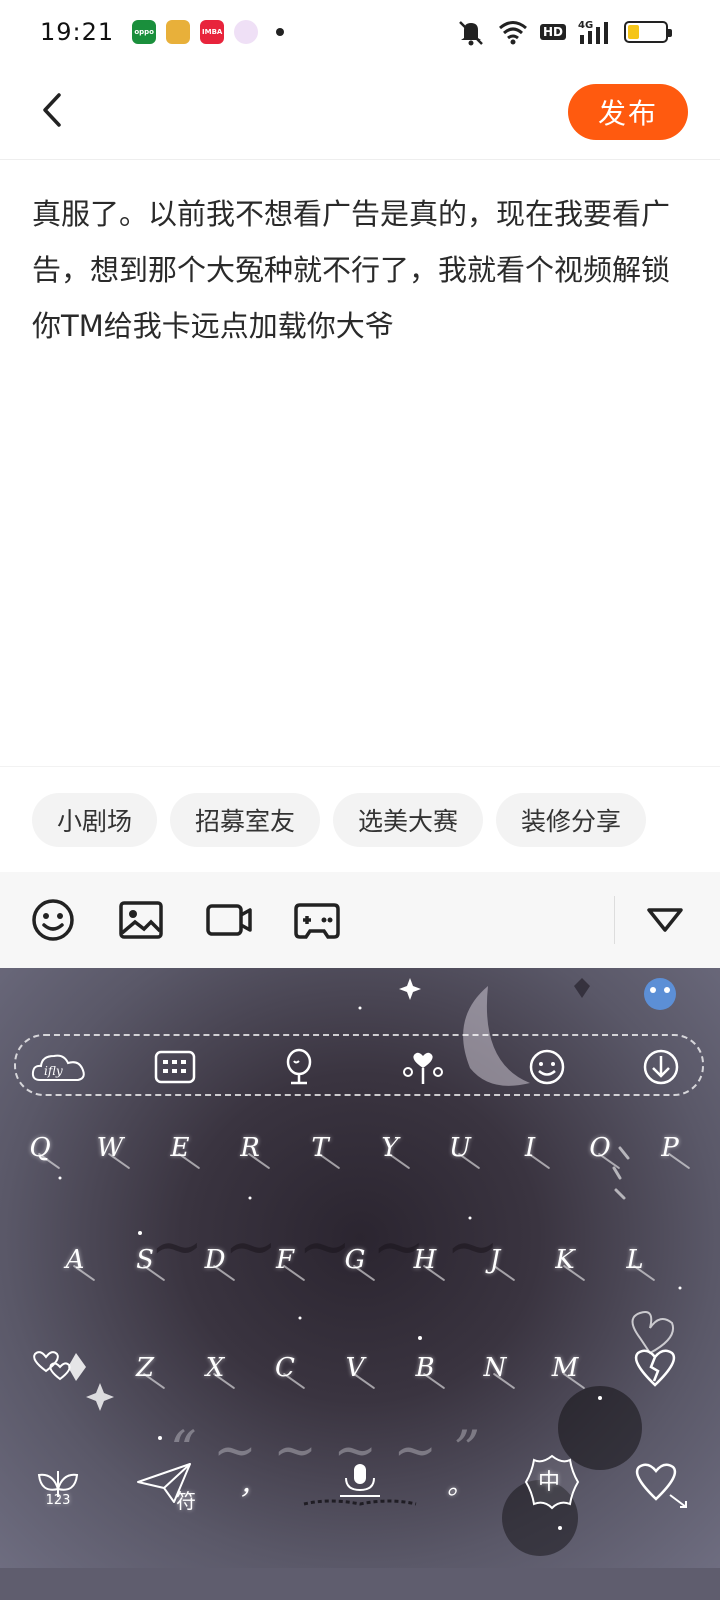  I want to click on skin-button, so click(299, 1067).